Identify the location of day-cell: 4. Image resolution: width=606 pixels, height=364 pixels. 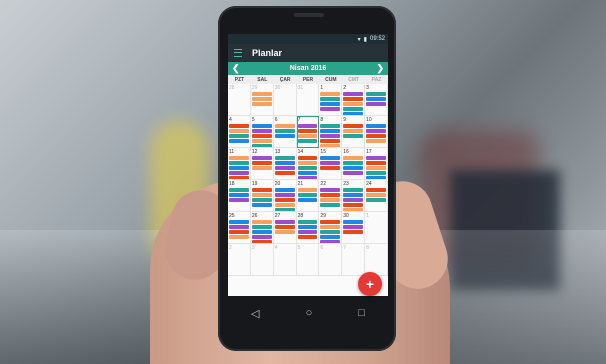
(239, 132).